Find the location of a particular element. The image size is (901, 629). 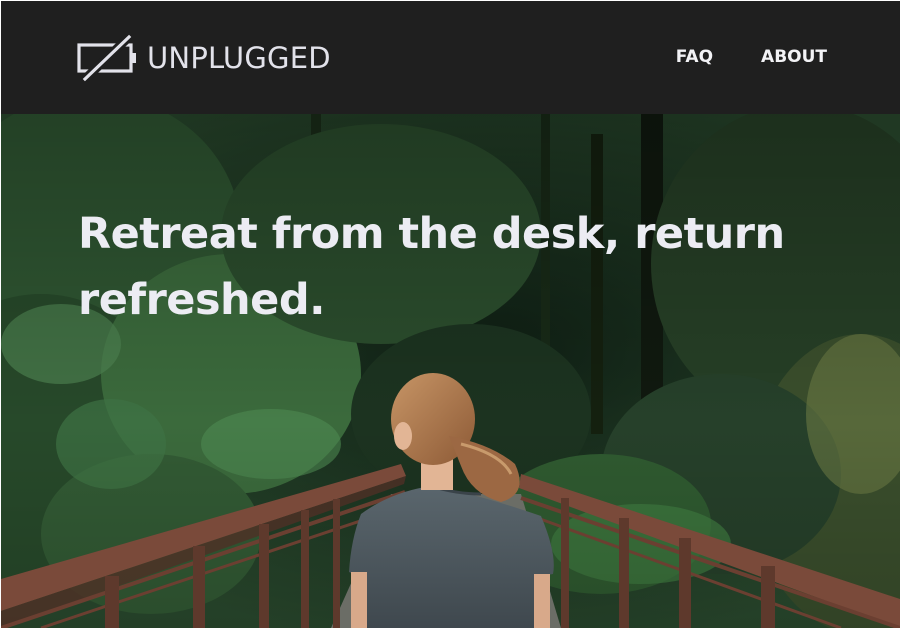

main-nav: FAQ ABOUT is located at coordinates (727, 57).